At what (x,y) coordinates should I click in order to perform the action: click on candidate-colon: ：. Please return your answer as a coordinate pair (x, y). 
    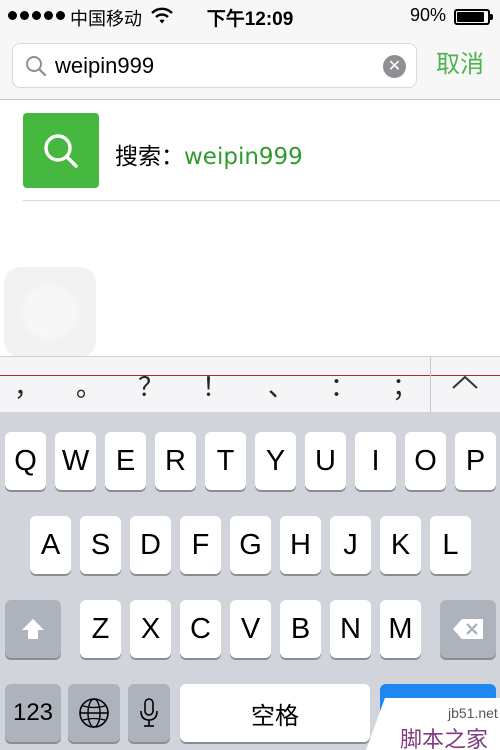
    Looking at the image, I should click on (343, 385).